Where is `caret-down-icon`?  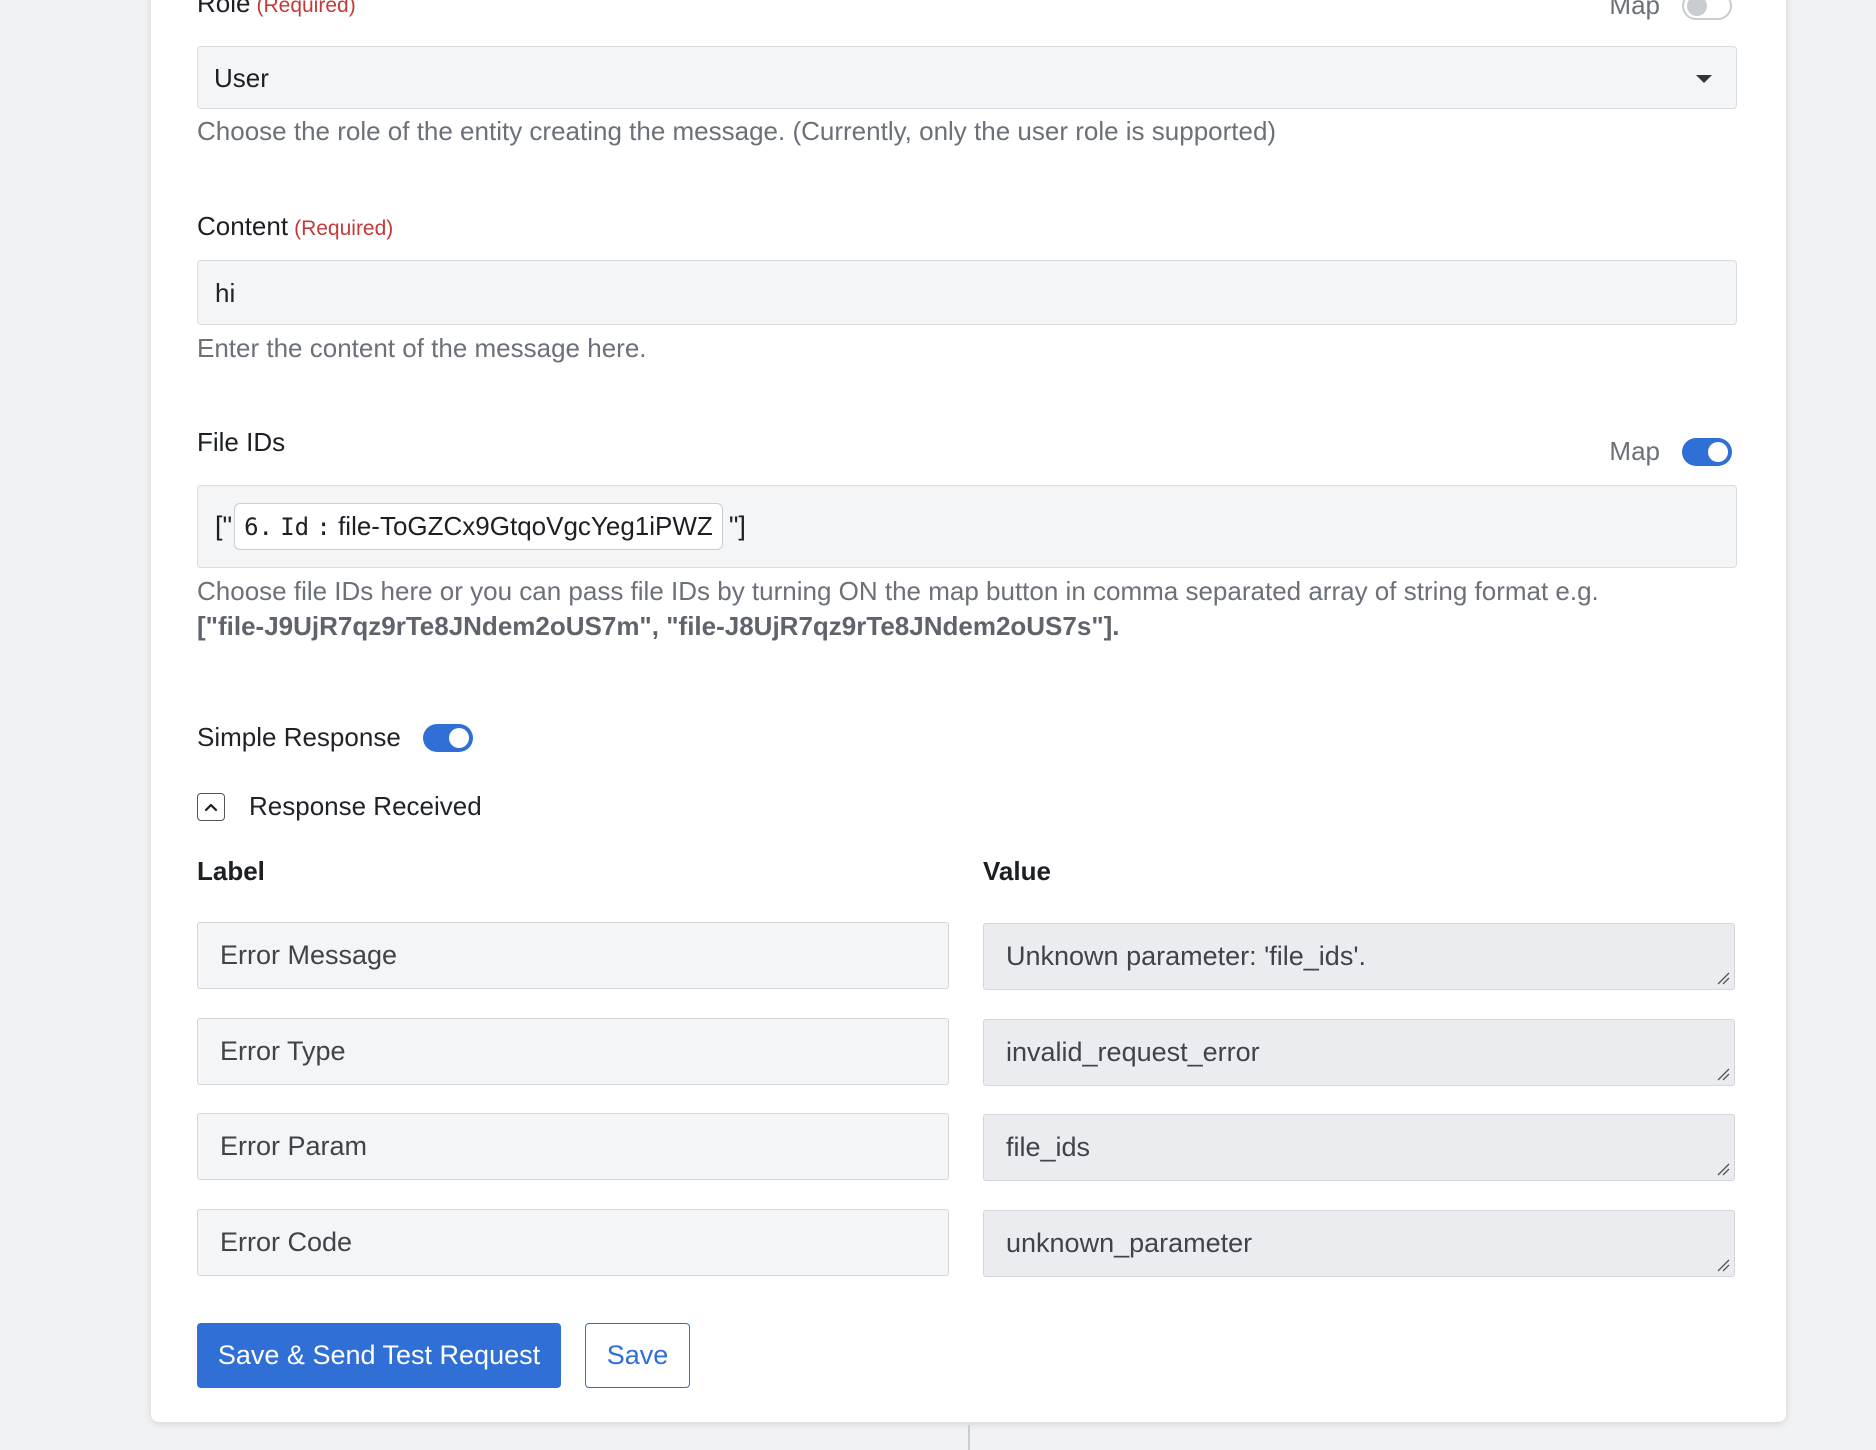 caret-down-icon is located at coordinates (1704, 79).